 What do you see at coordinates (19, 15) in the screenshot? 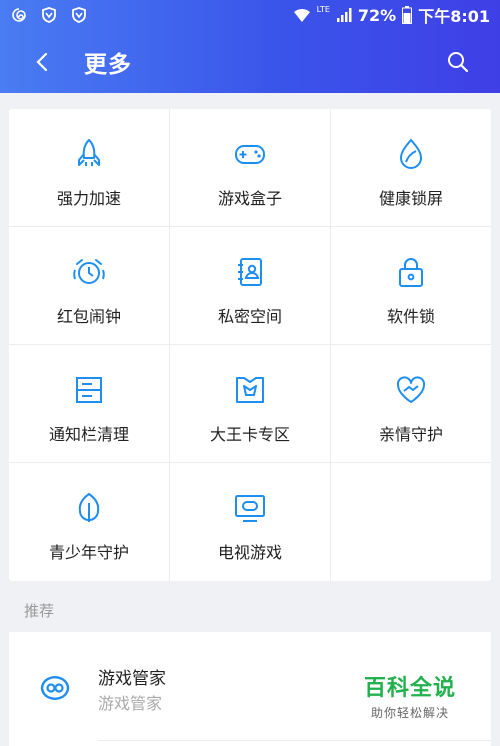
I see `swirl-icon` at bounding box center [19, 15].